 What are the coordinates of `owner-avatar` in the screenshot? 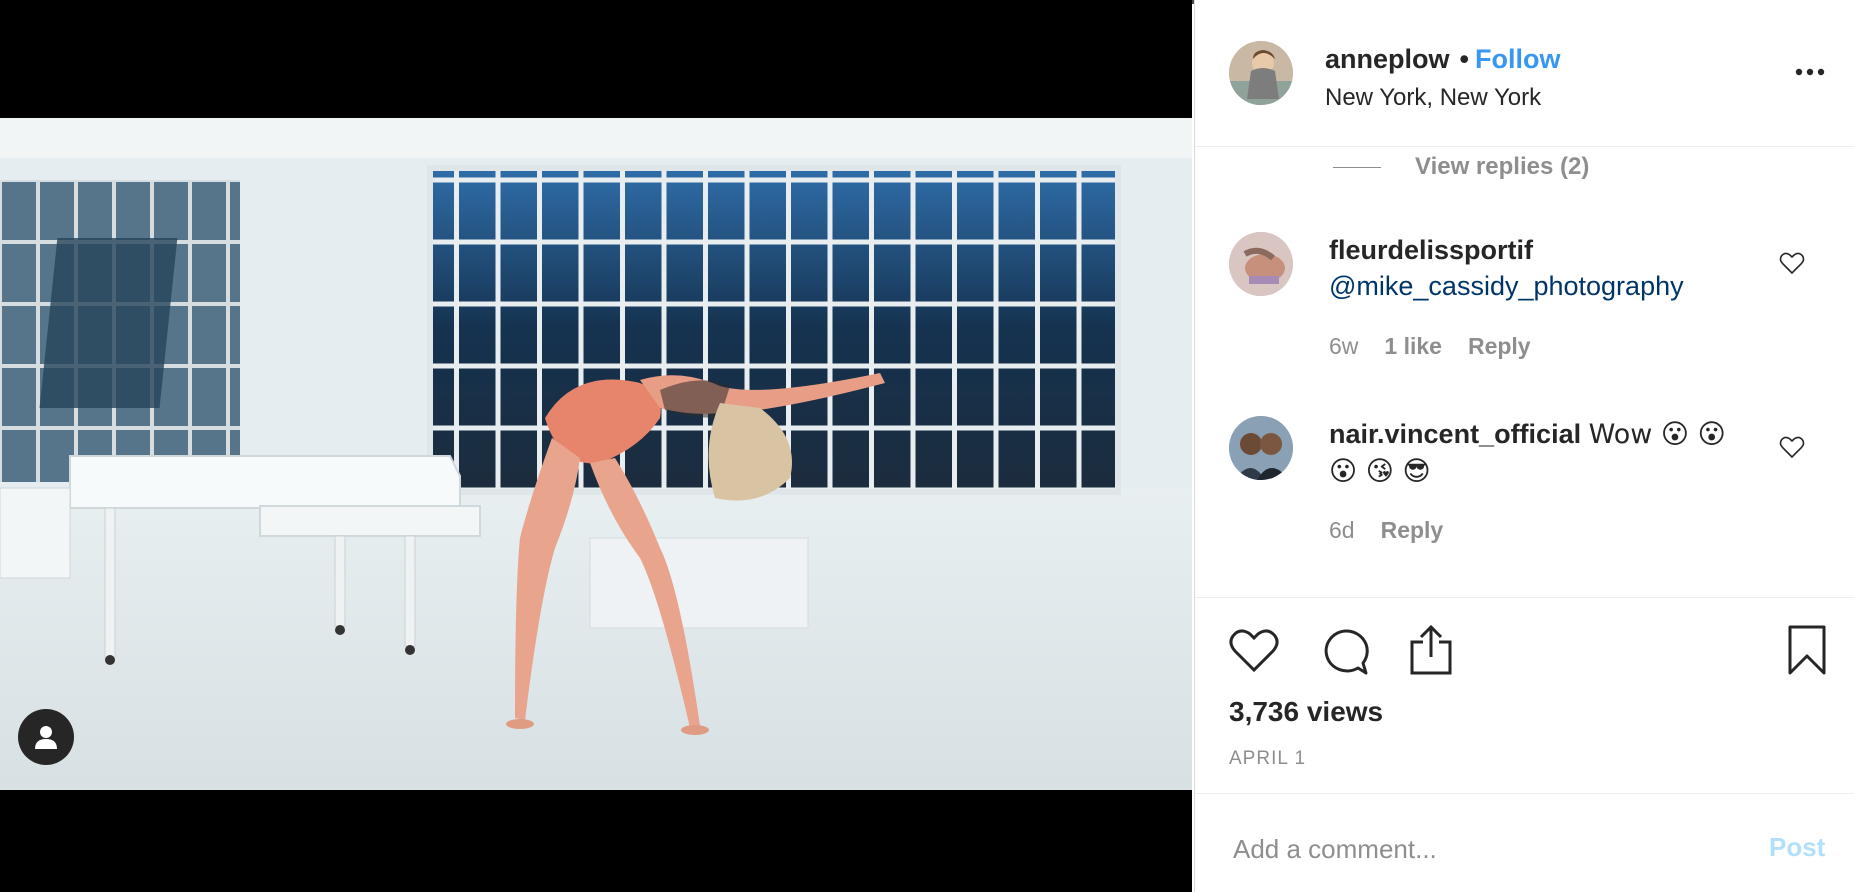 It's located at (1261, 73).